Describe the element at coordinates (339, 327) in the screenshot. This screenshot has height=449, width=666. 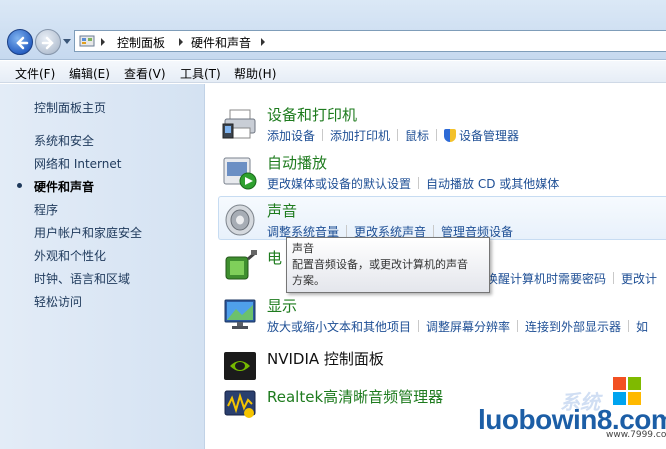
I see `link-text-size: 放大或缩小文本和其他项目` at that location.